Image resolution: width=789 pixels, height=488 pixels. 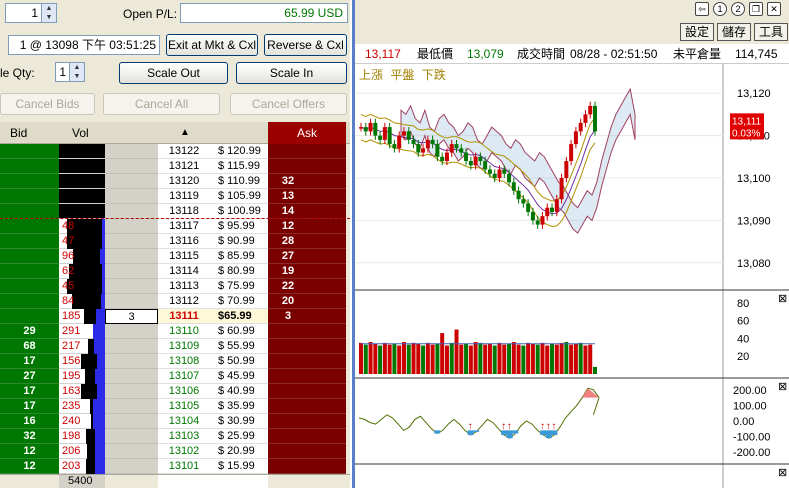 I want to click on price-cell: 13120, so click(x=184, y=181).